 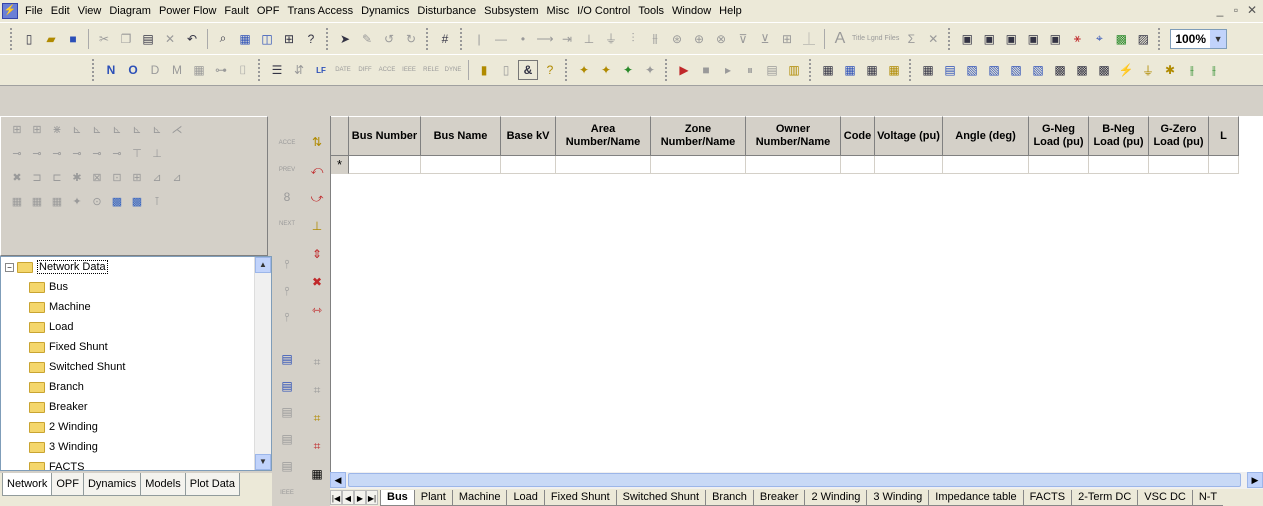 What do you see at coordinates (1143, 39) in the screenshot?
I see `chart-icon: ▨` at bounding box center [1143, 39].